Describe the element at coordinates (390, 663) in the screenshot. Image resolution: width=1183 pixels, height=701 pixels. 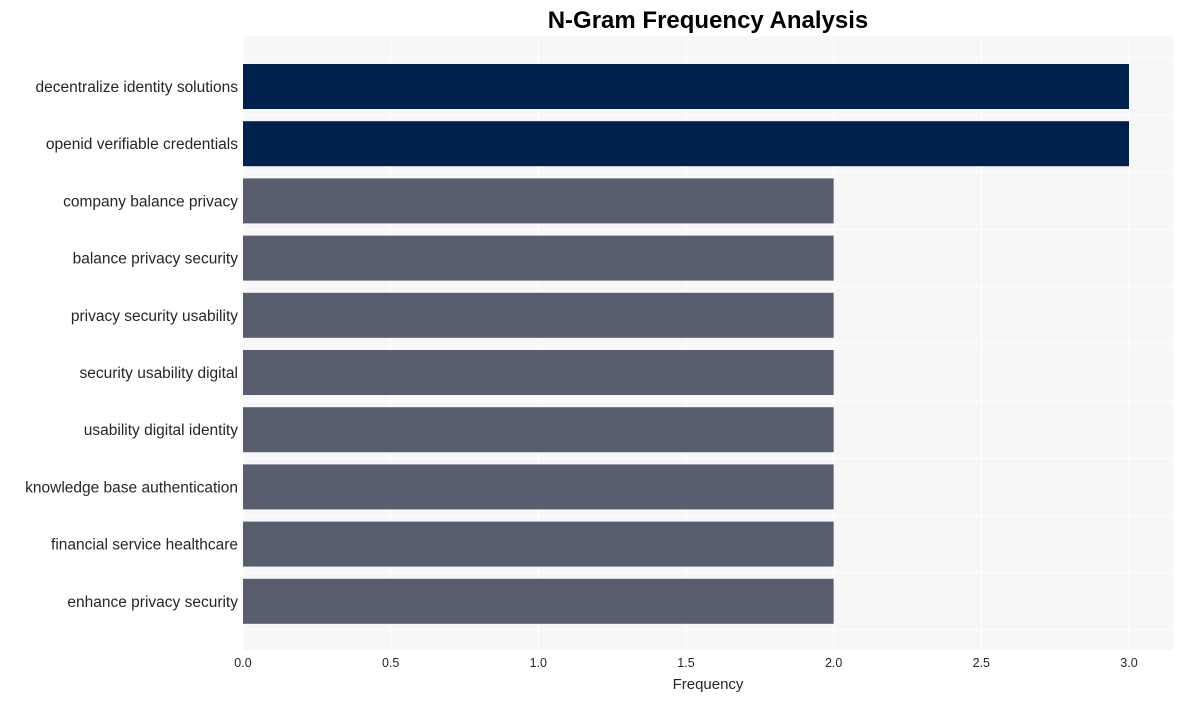
I see `x-tick-label: 0.5` at that location.